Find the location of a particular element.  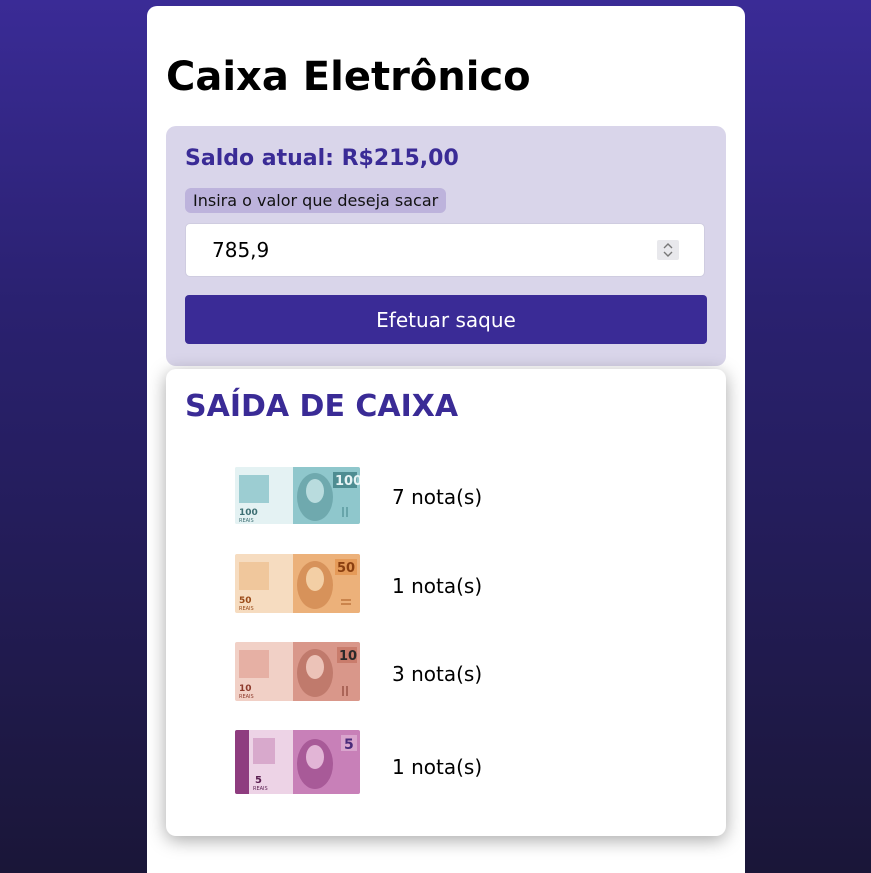

note-row-50: 50 50 REAIS 1 nota(s) is located at coordinates (455, 586).